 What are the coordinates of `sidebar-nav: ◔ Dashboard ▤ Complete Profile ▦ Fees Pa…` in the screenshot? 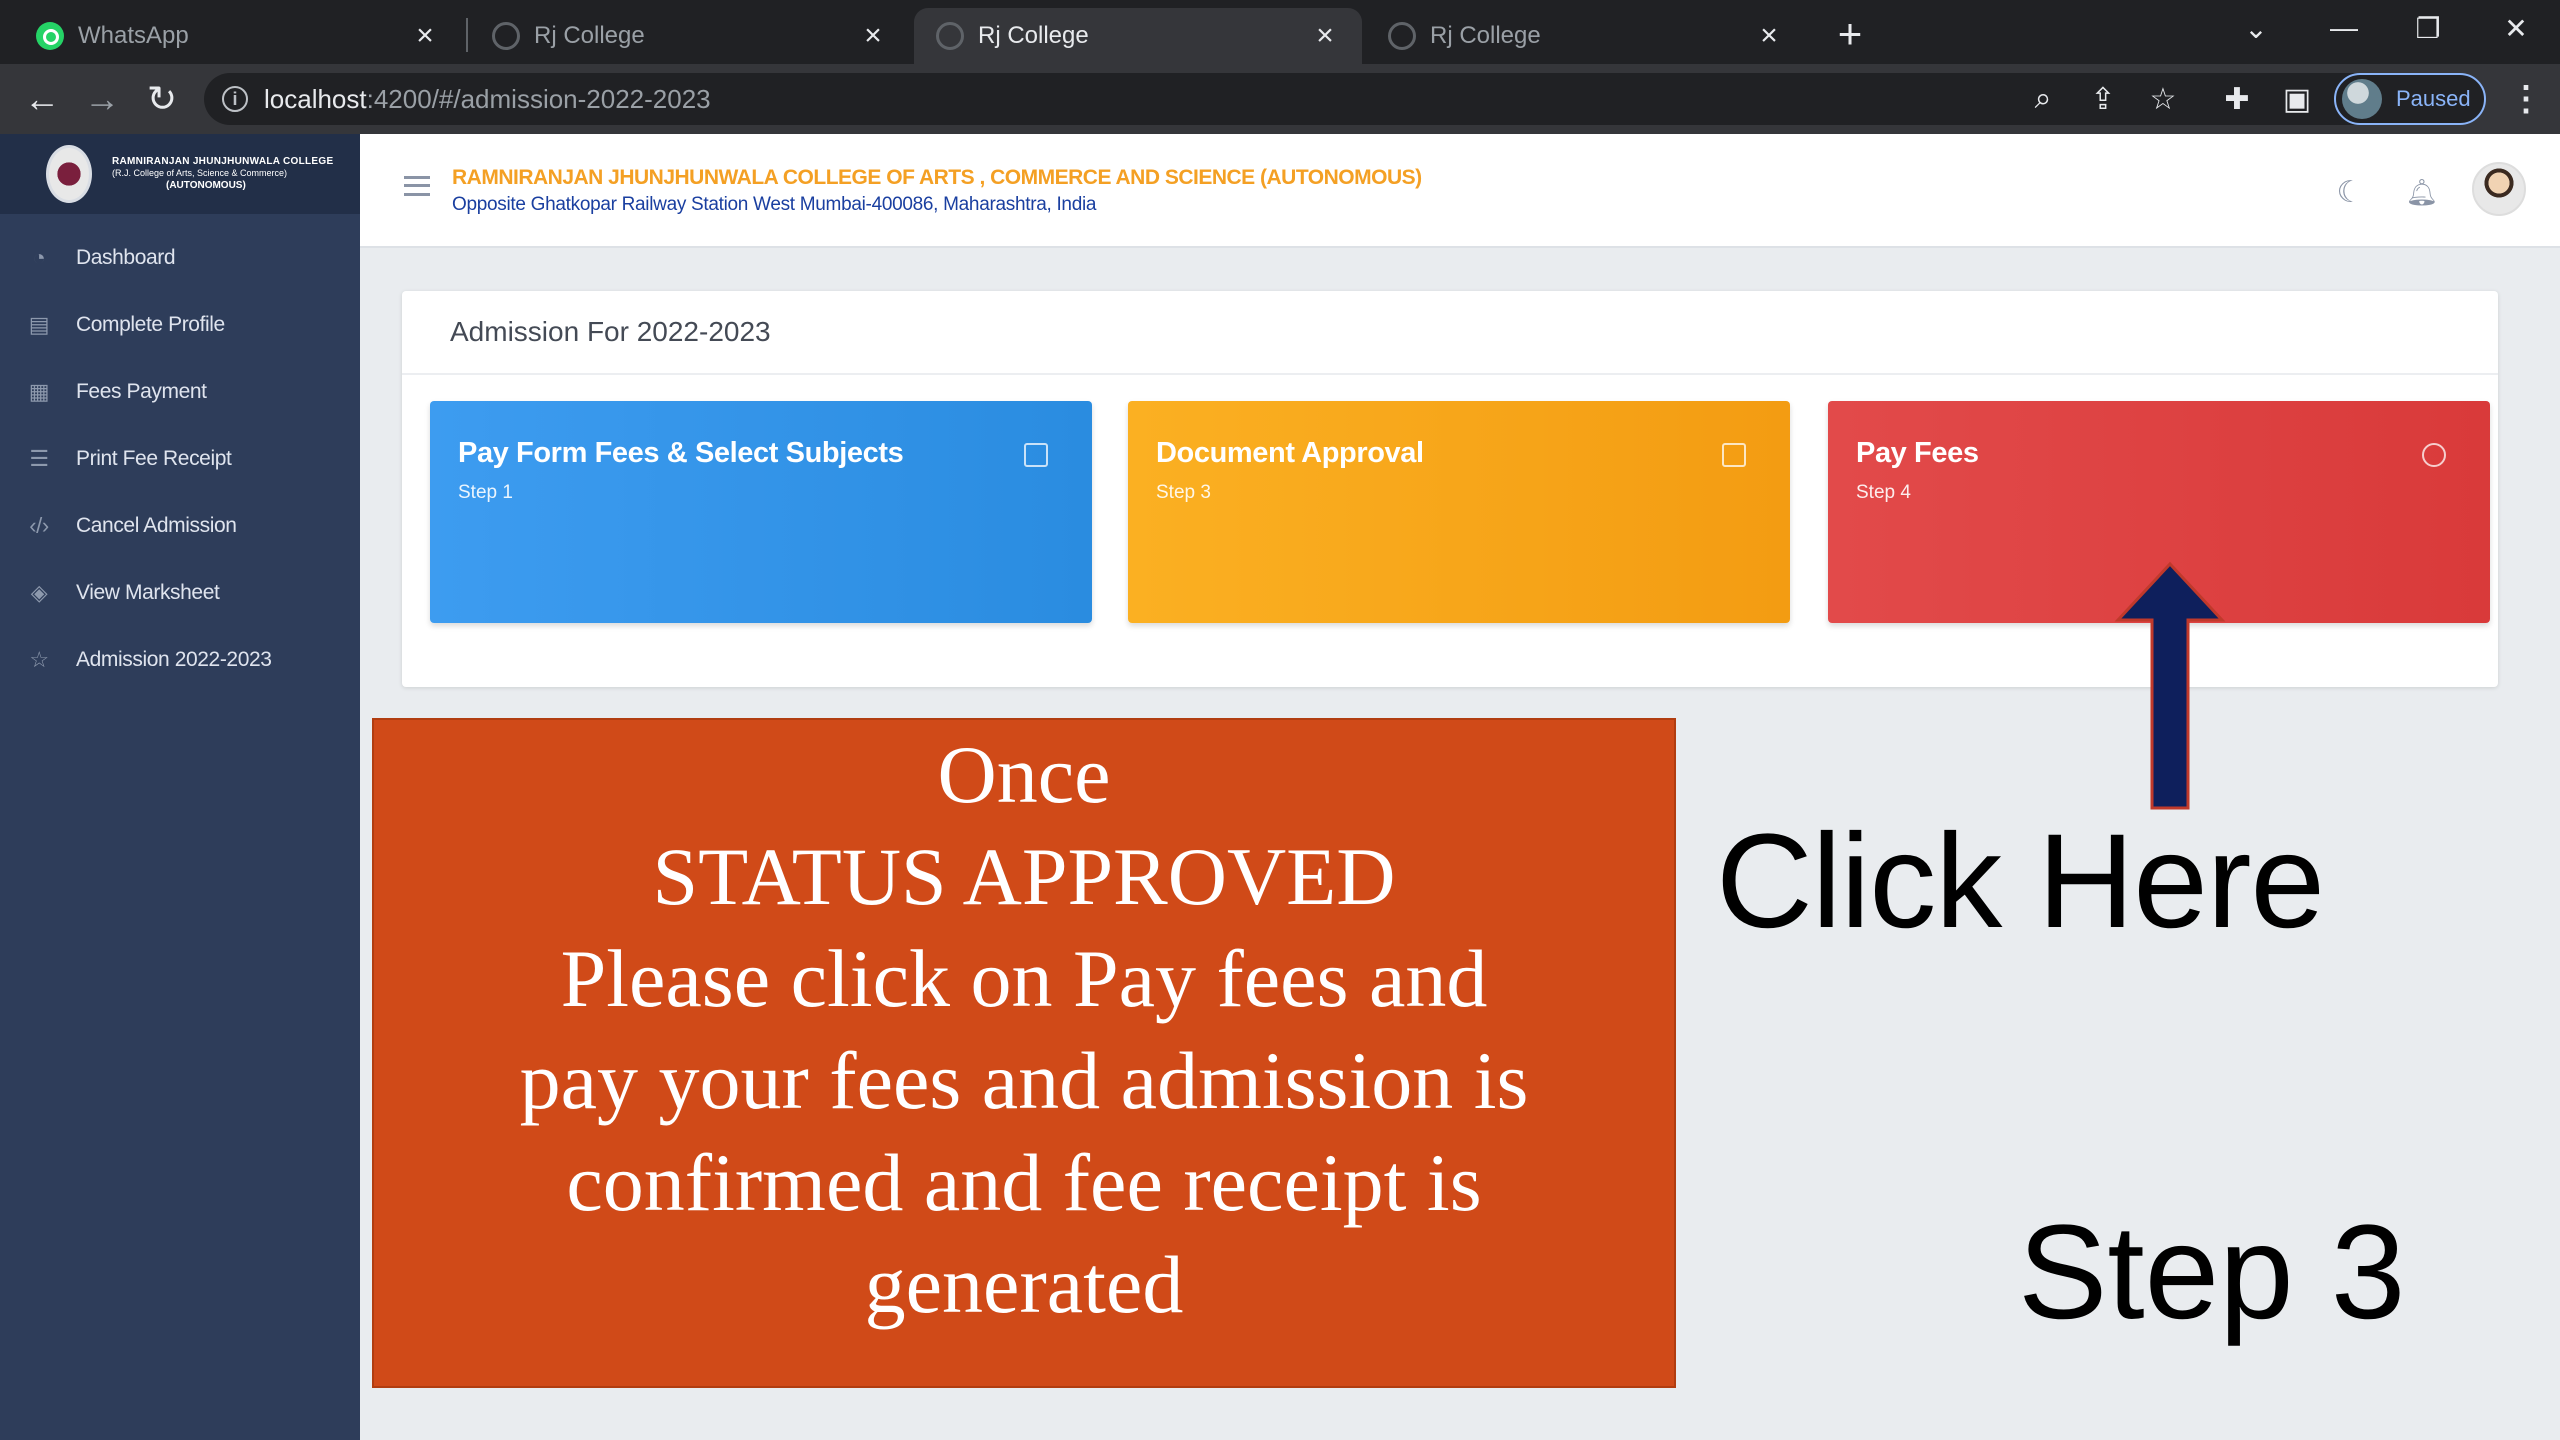 It's located at (180, 453).